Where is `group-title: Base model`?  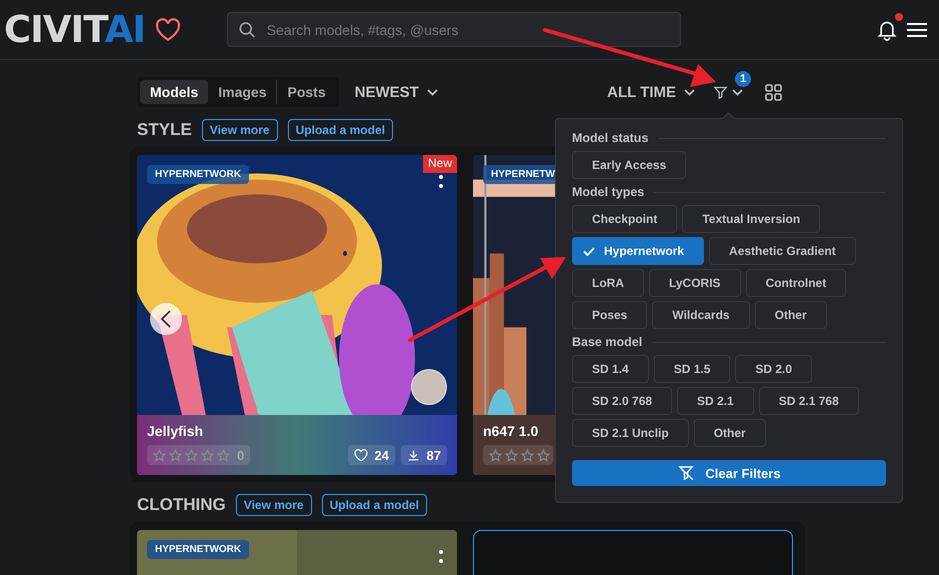 group-title: Base model is located at coordinates (607, 342).